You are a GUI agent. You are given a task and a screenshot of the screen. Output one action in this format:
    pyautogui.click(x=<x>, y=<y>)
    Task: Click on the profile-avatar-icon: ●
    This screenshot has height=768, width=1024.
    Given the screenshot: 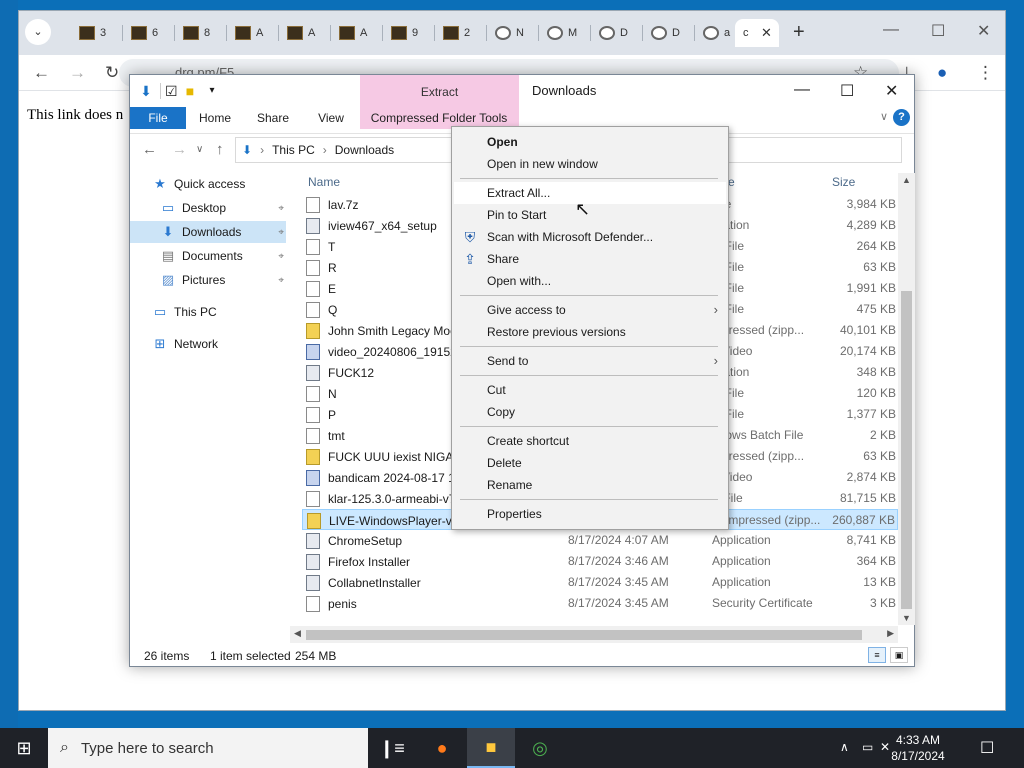 What is the action you would take?
    pyautogui.click(x=942, y=73)
    